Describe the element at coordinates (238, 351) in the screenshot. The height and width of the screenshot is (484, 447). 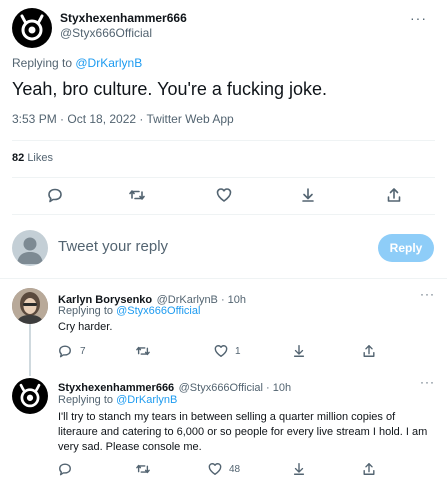
I see `like-count: 1` at that location.